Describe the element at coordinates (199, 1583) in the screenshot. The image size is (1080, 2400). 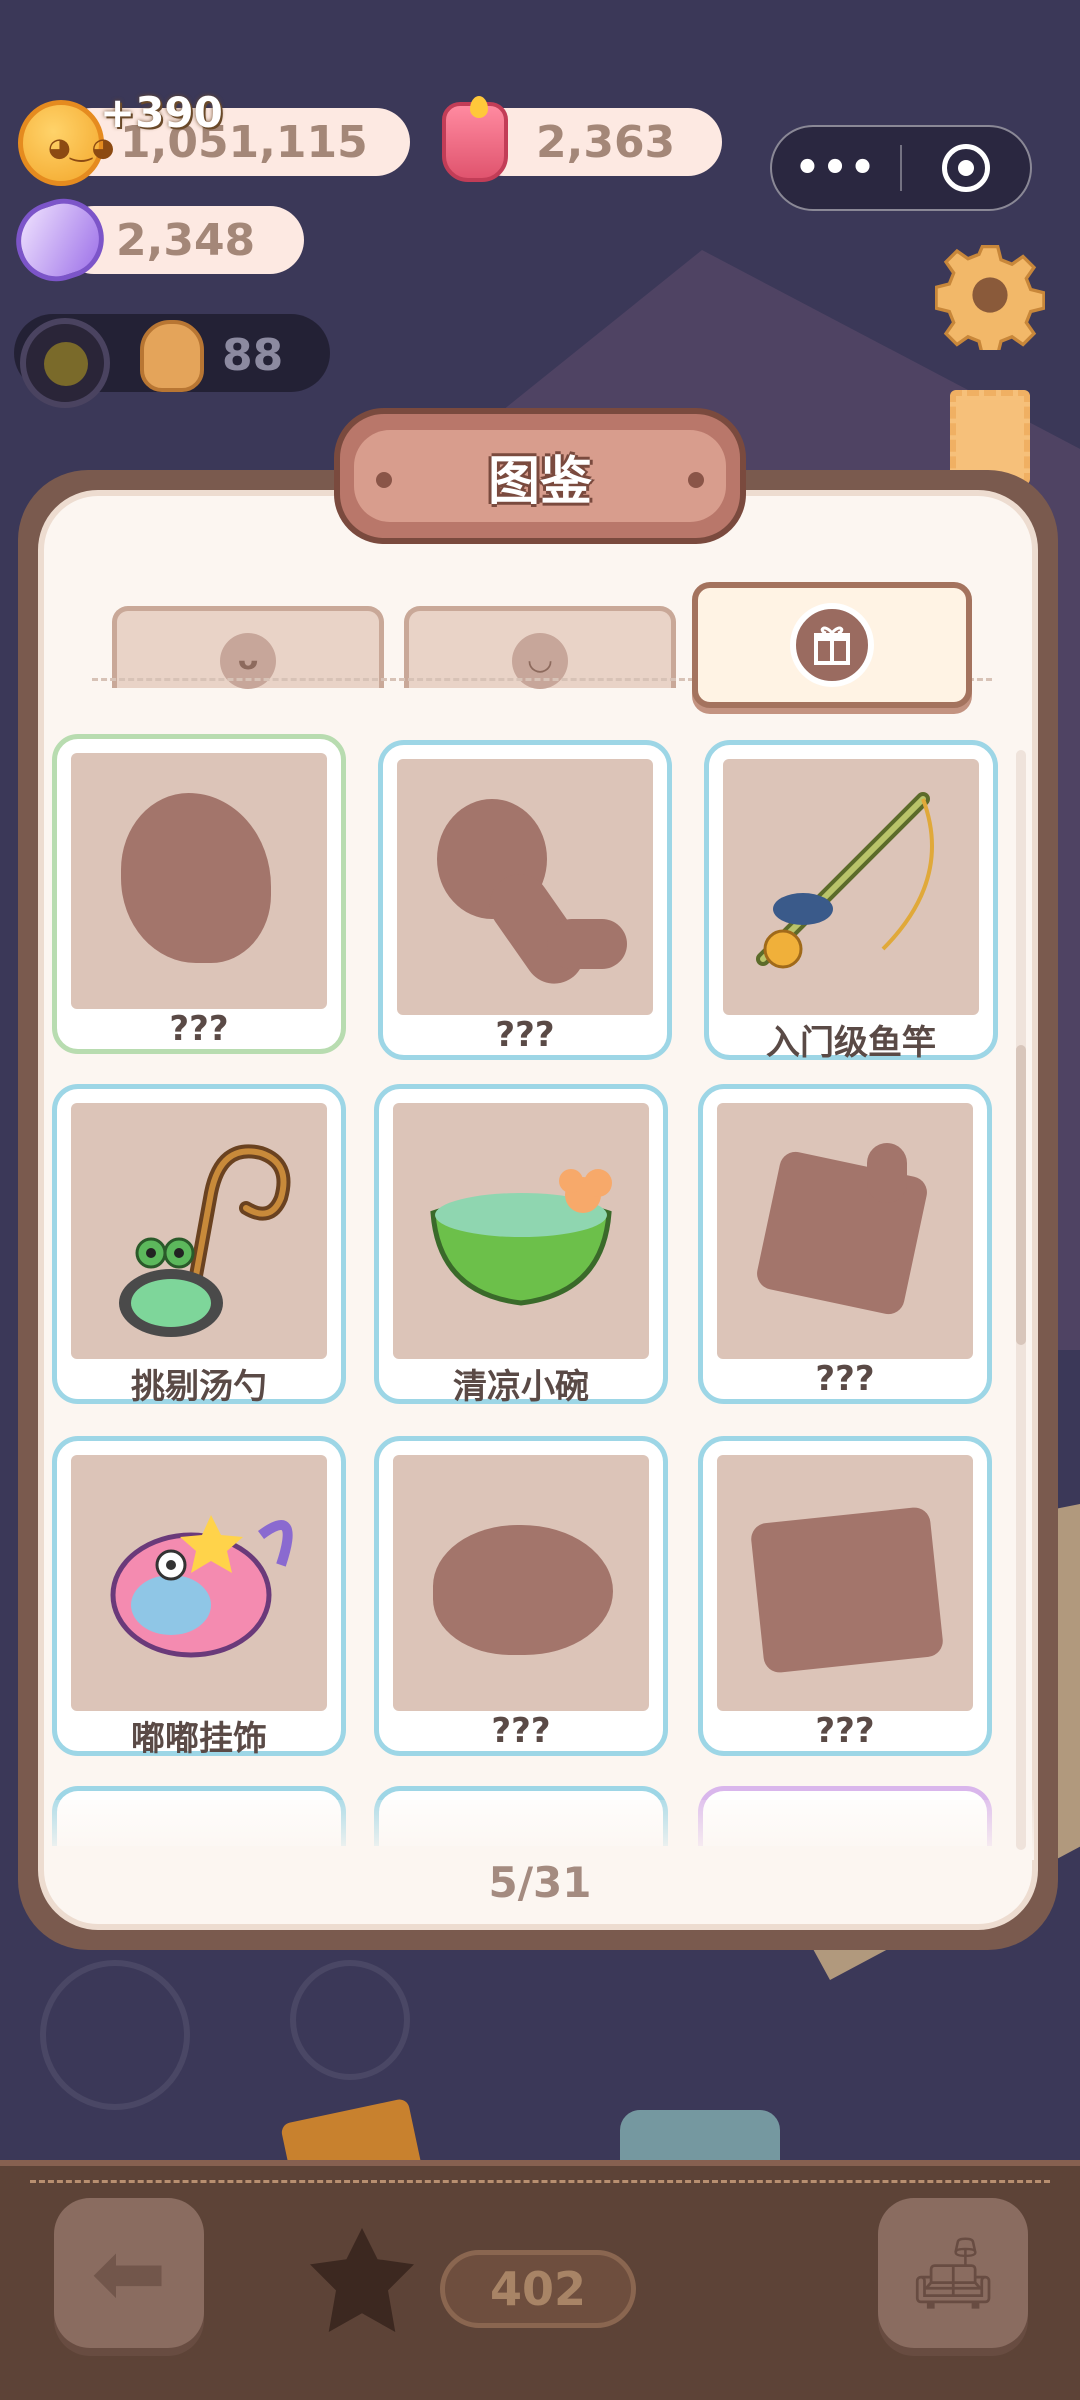
I see `fish-charm-image` at that location.